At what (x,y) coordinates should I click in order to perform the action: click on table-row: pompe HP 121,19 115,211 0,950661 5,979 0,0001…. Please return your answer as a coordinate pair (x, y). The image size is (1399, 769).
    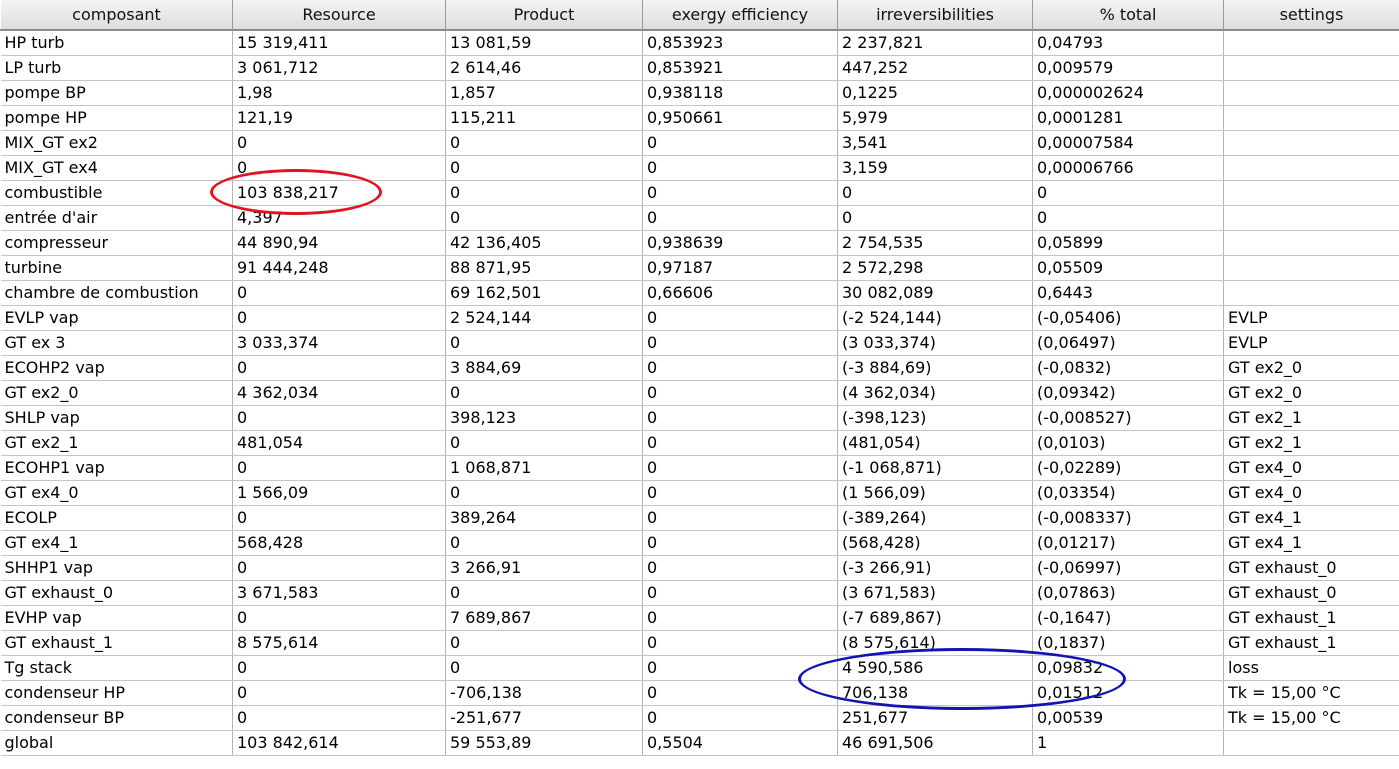
    Looking at the image, I should click on (699, 118).